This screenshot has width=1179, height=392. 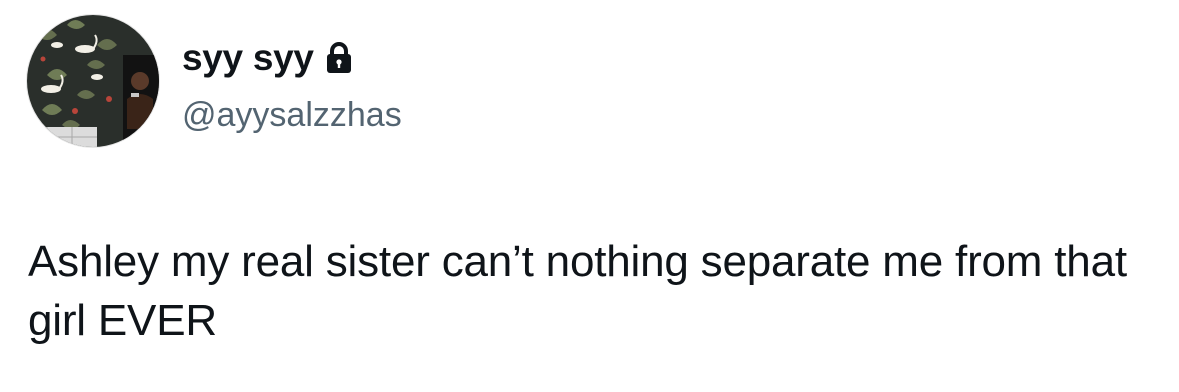 What do you see at coordinates (339, 58) in the screenshot?
I see `lock-icon` at bounding box center [339, 58].